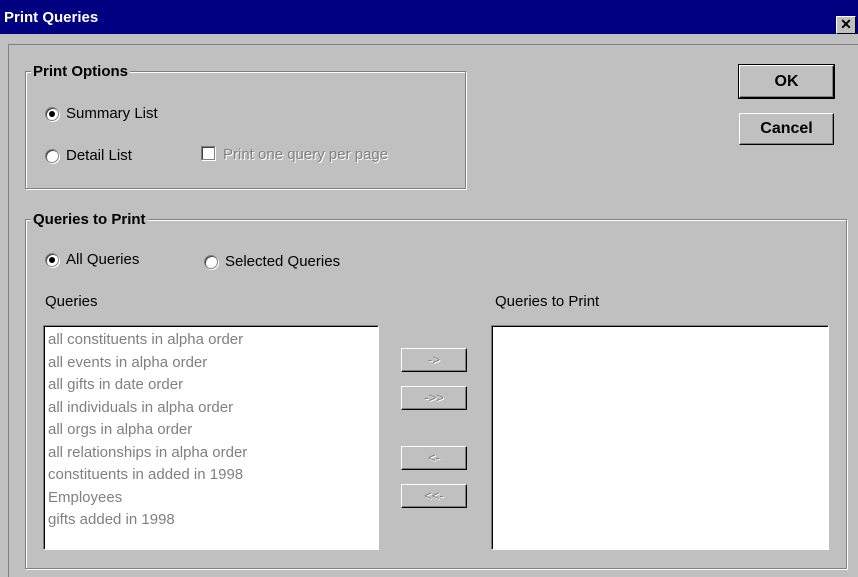 Image resolution: width=858 pixels, height=577 pixels. I want to click on list-item: Employees, so click(211, 498).